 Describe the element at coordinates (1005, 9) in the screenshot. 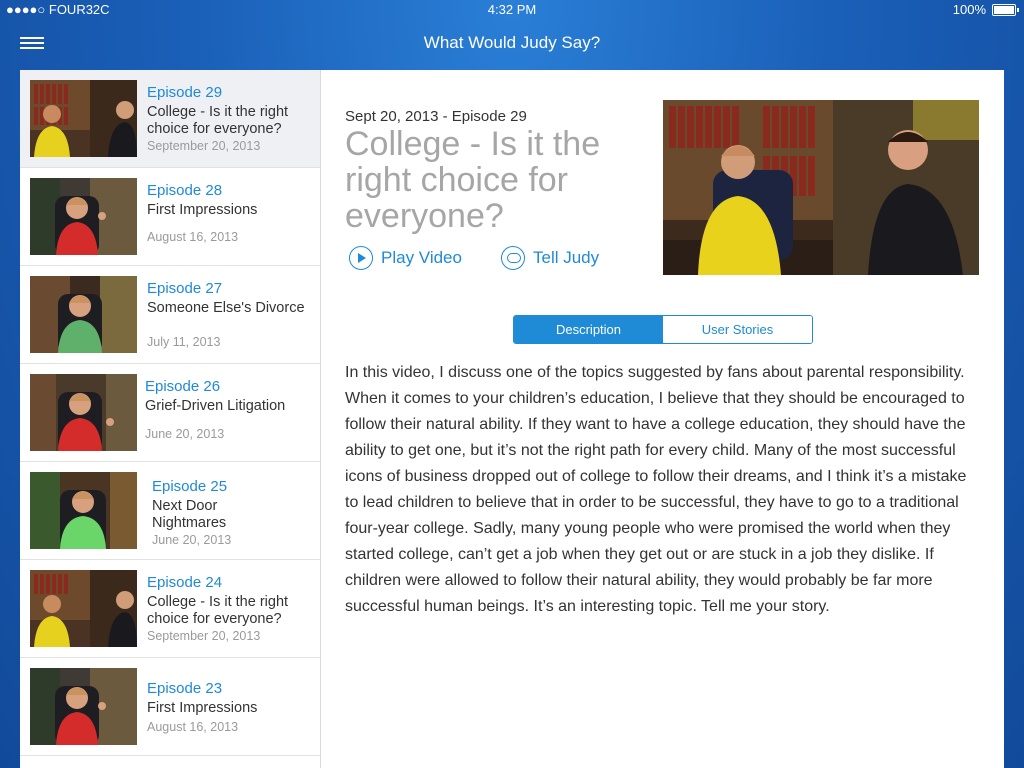

I see `battery-icon` at that location.